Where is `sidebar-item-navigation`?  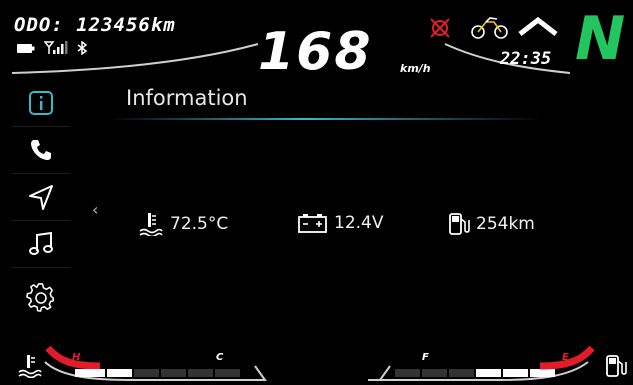 sidebar-item-navigation is located at coordinates (41, 197).